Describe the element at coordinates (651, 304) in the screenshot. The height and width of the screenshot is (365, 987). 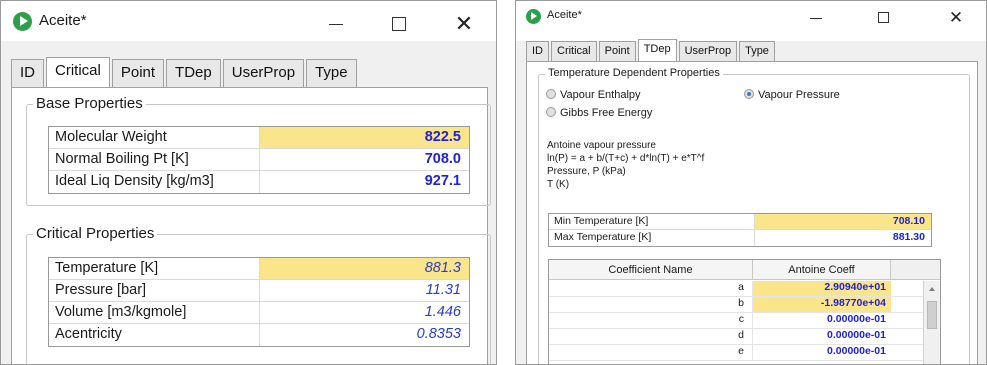
I see `coefficient-name: b` at that location.